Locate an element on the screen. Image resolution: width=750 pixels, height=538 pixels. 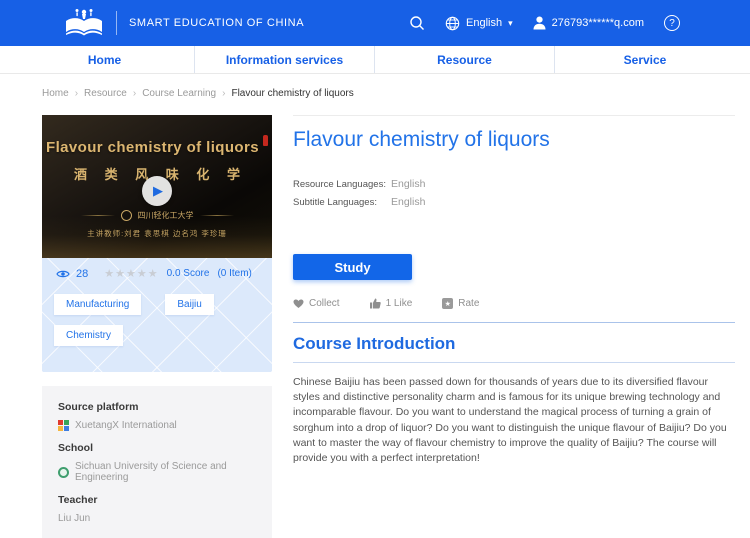
header-divider is located at coordinates (116, 23).